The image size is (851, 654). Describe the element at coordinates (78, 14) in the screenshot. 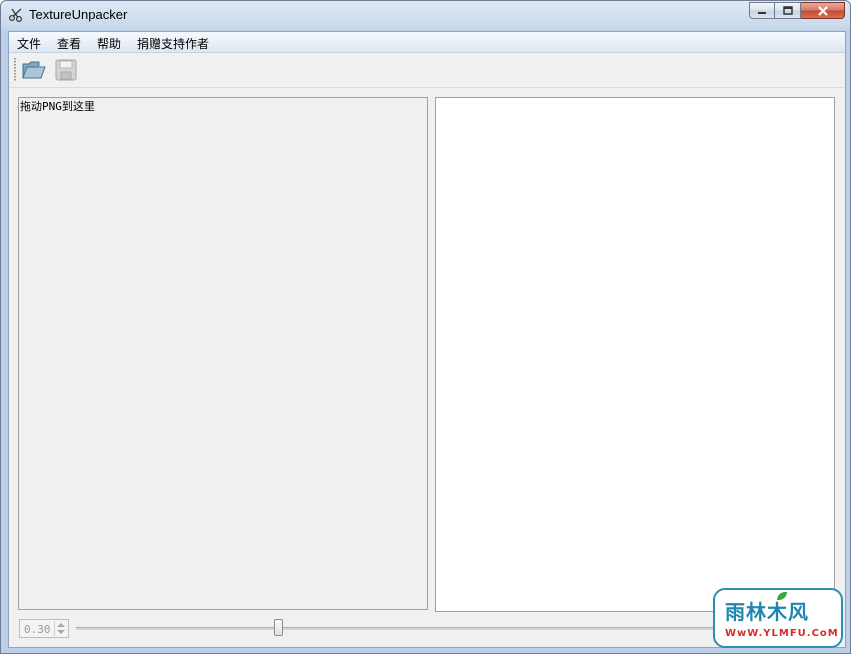

I see `window-title: TextureUnpacker` at that location.